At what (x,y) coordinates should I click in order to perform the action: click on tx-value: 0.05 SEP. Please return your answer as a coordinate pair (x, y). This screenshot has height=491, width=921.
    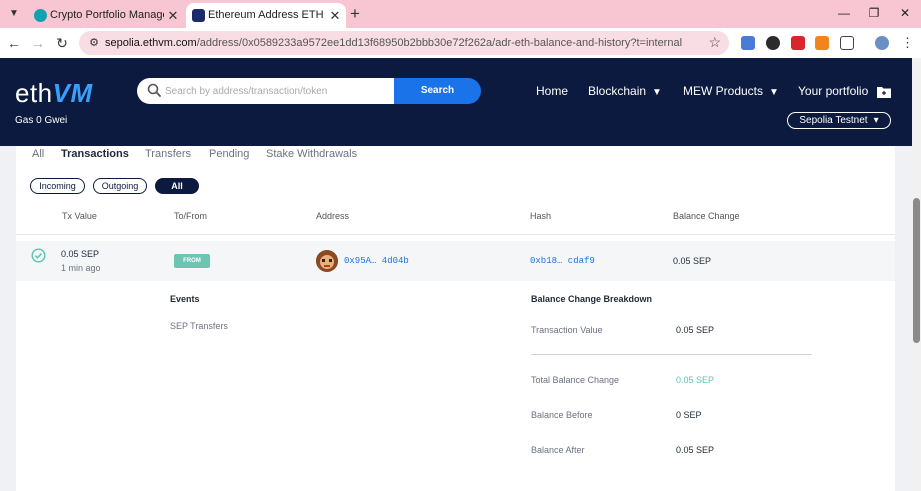
    Looking at the image, I should click on (80, 254).